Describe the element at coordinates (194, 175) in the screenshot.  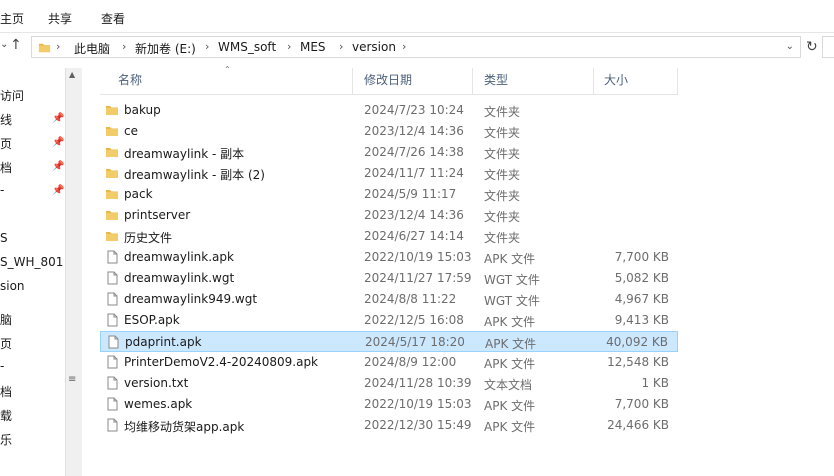
I see `file-name: dreamwaylink - 副本 (2)` at that location.